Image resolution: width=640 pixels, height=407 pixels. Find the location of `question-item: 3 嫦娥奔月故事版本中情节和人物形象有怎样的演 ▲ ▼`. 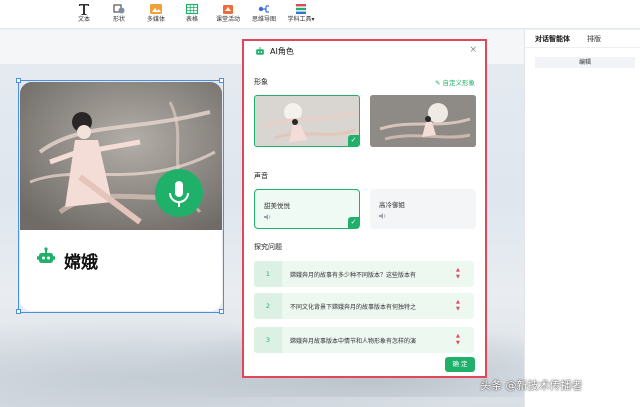

question-item: 3 嫦娥奔月故事版本中情节和人物形象有怎样的演 ▲ ▼ is located at coordinates (364, 340).